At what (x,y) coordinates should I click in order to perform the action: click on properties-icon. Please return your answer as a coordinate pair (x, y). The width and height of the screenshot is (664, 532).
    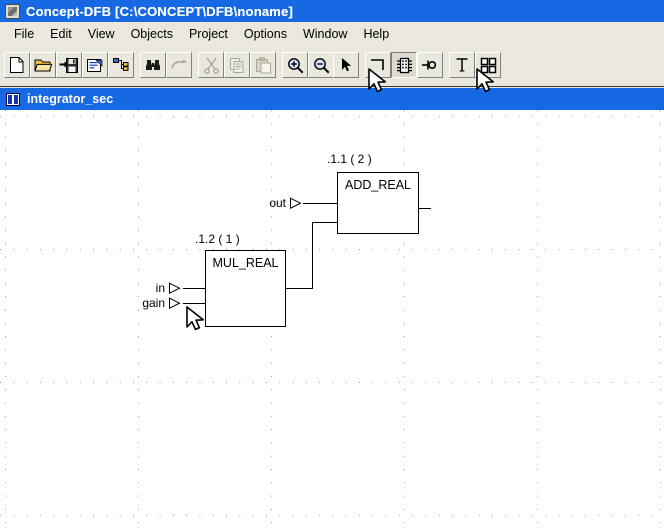
    Looking at the image, I should click on (95, 65).